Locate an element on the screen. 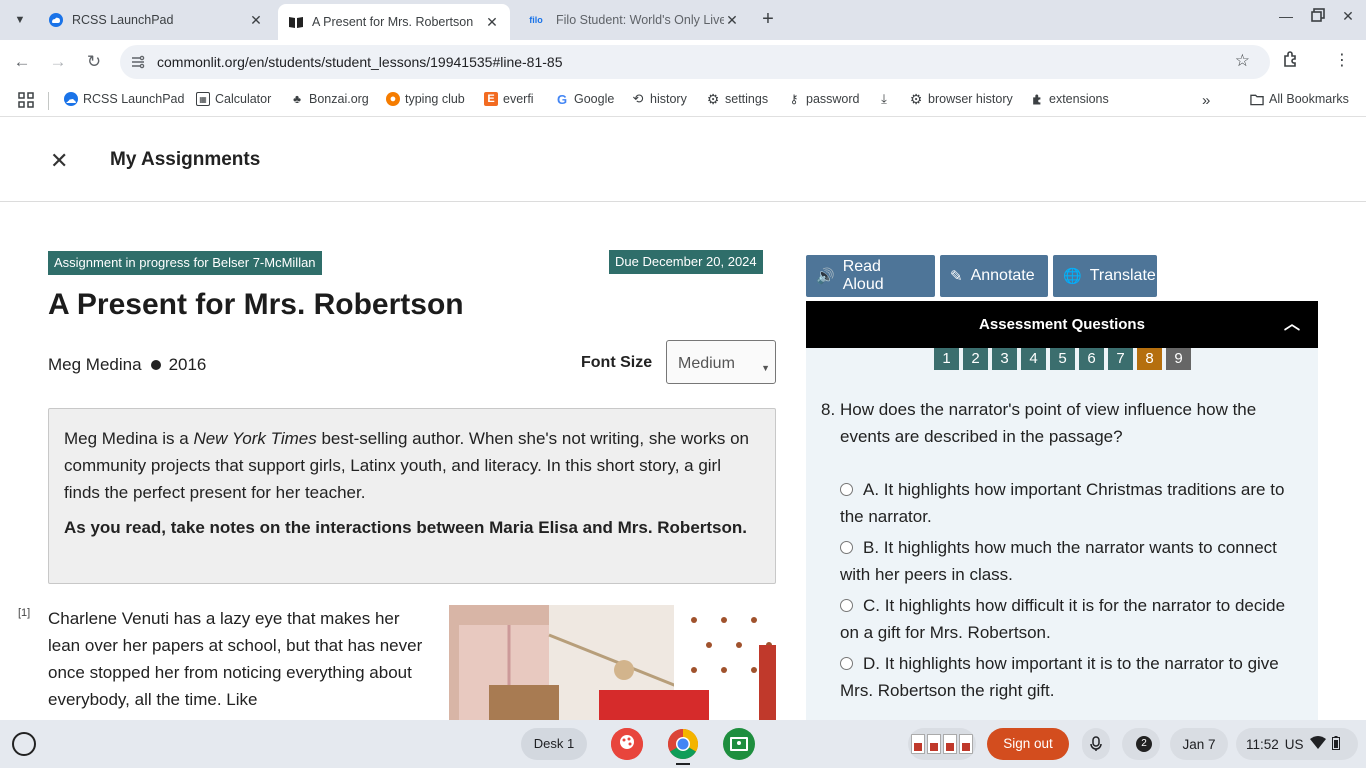 The image size is (1366, 768). close-icon: ✕ is located at coordinates (59, 161).